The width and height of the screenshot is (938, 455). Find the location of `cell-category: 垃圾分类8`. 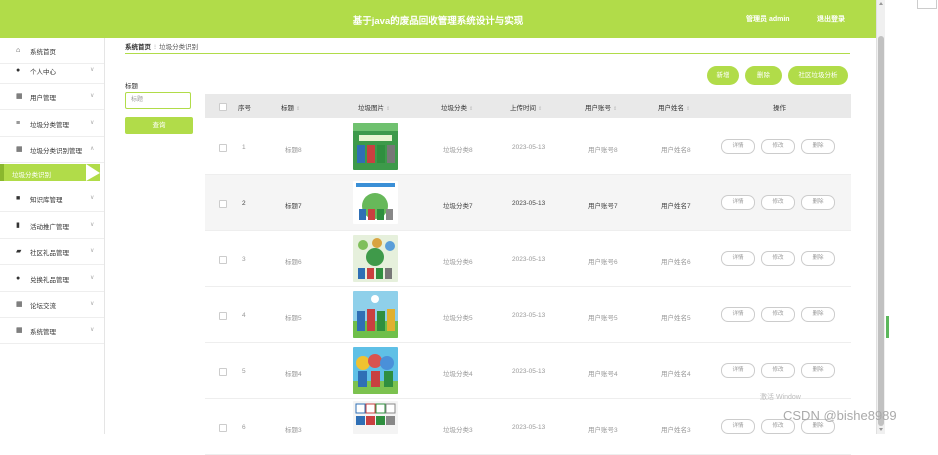

cell-category: 垃圾分类8 is located at coordinates (458, 150).